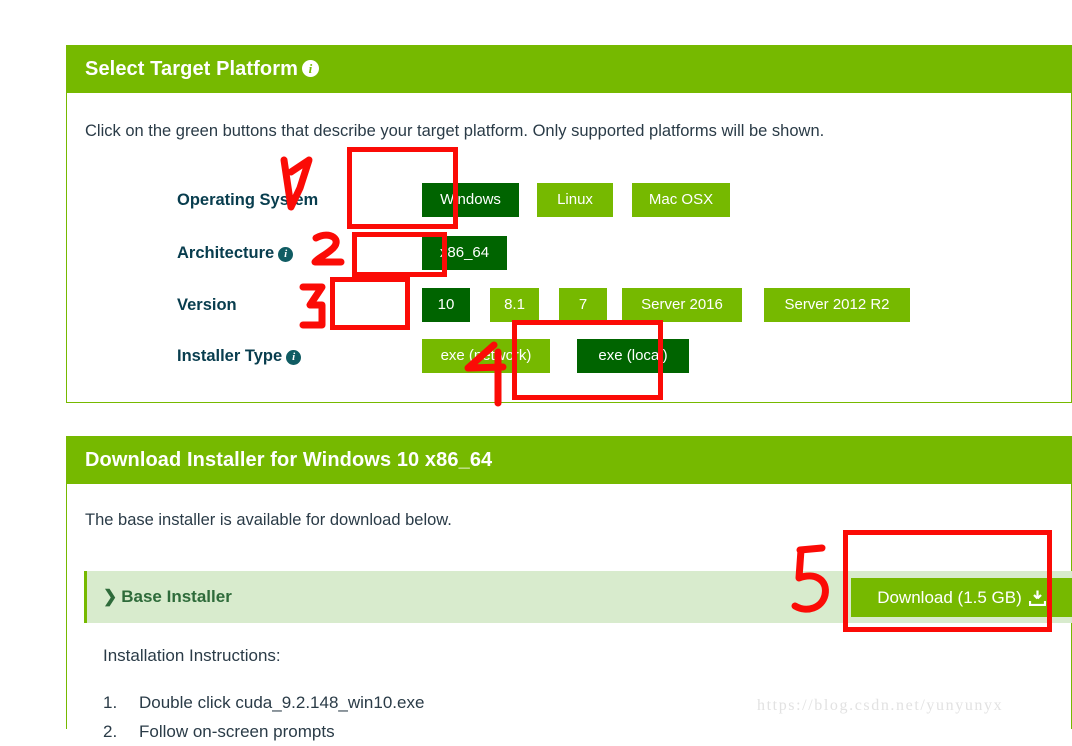 The width and height of the screenshot is (1072, 746). Describe the element at coordinates (110, 731) in the screenshot. I see `list-item-number: 2.` at that location.